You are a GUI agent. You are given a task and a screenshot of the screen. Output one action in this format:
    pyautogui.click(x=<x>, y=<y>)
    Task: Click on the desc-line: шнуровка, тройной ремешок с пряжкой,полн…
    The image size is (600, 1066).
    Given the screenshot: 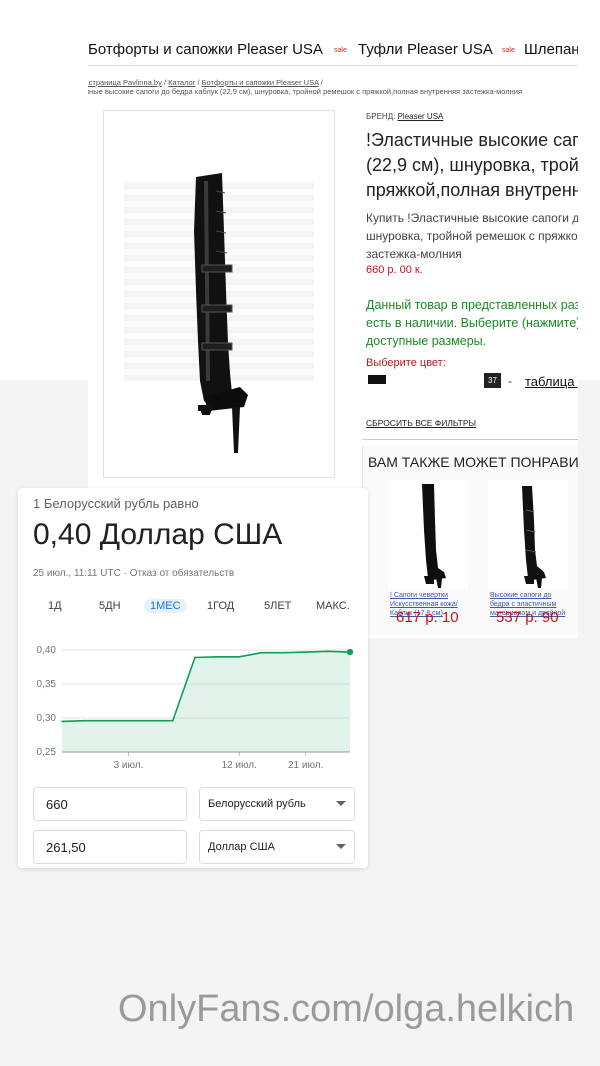 What is the action you would take?
    pyautogui.click(x=472, y=236)
    